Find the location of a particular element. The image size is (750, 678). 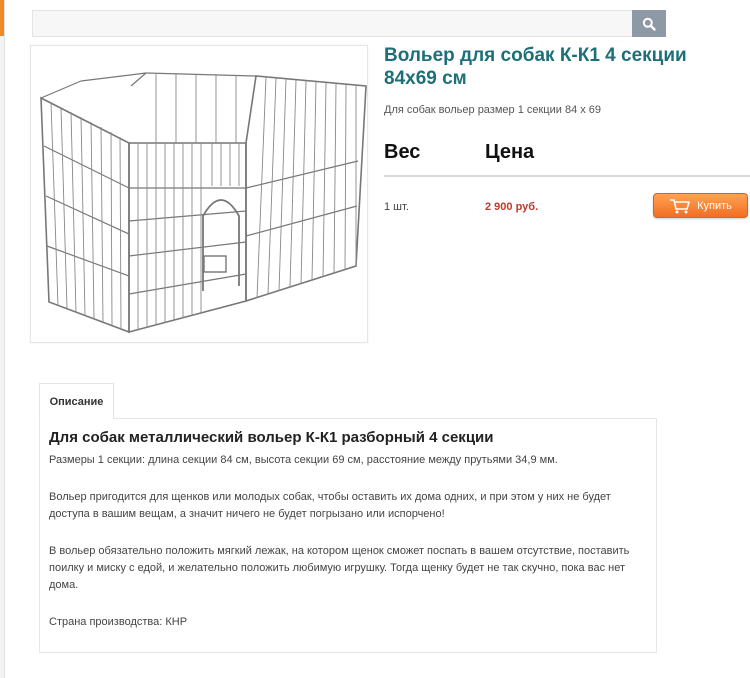

search-button is located at coordinates (649, 23).